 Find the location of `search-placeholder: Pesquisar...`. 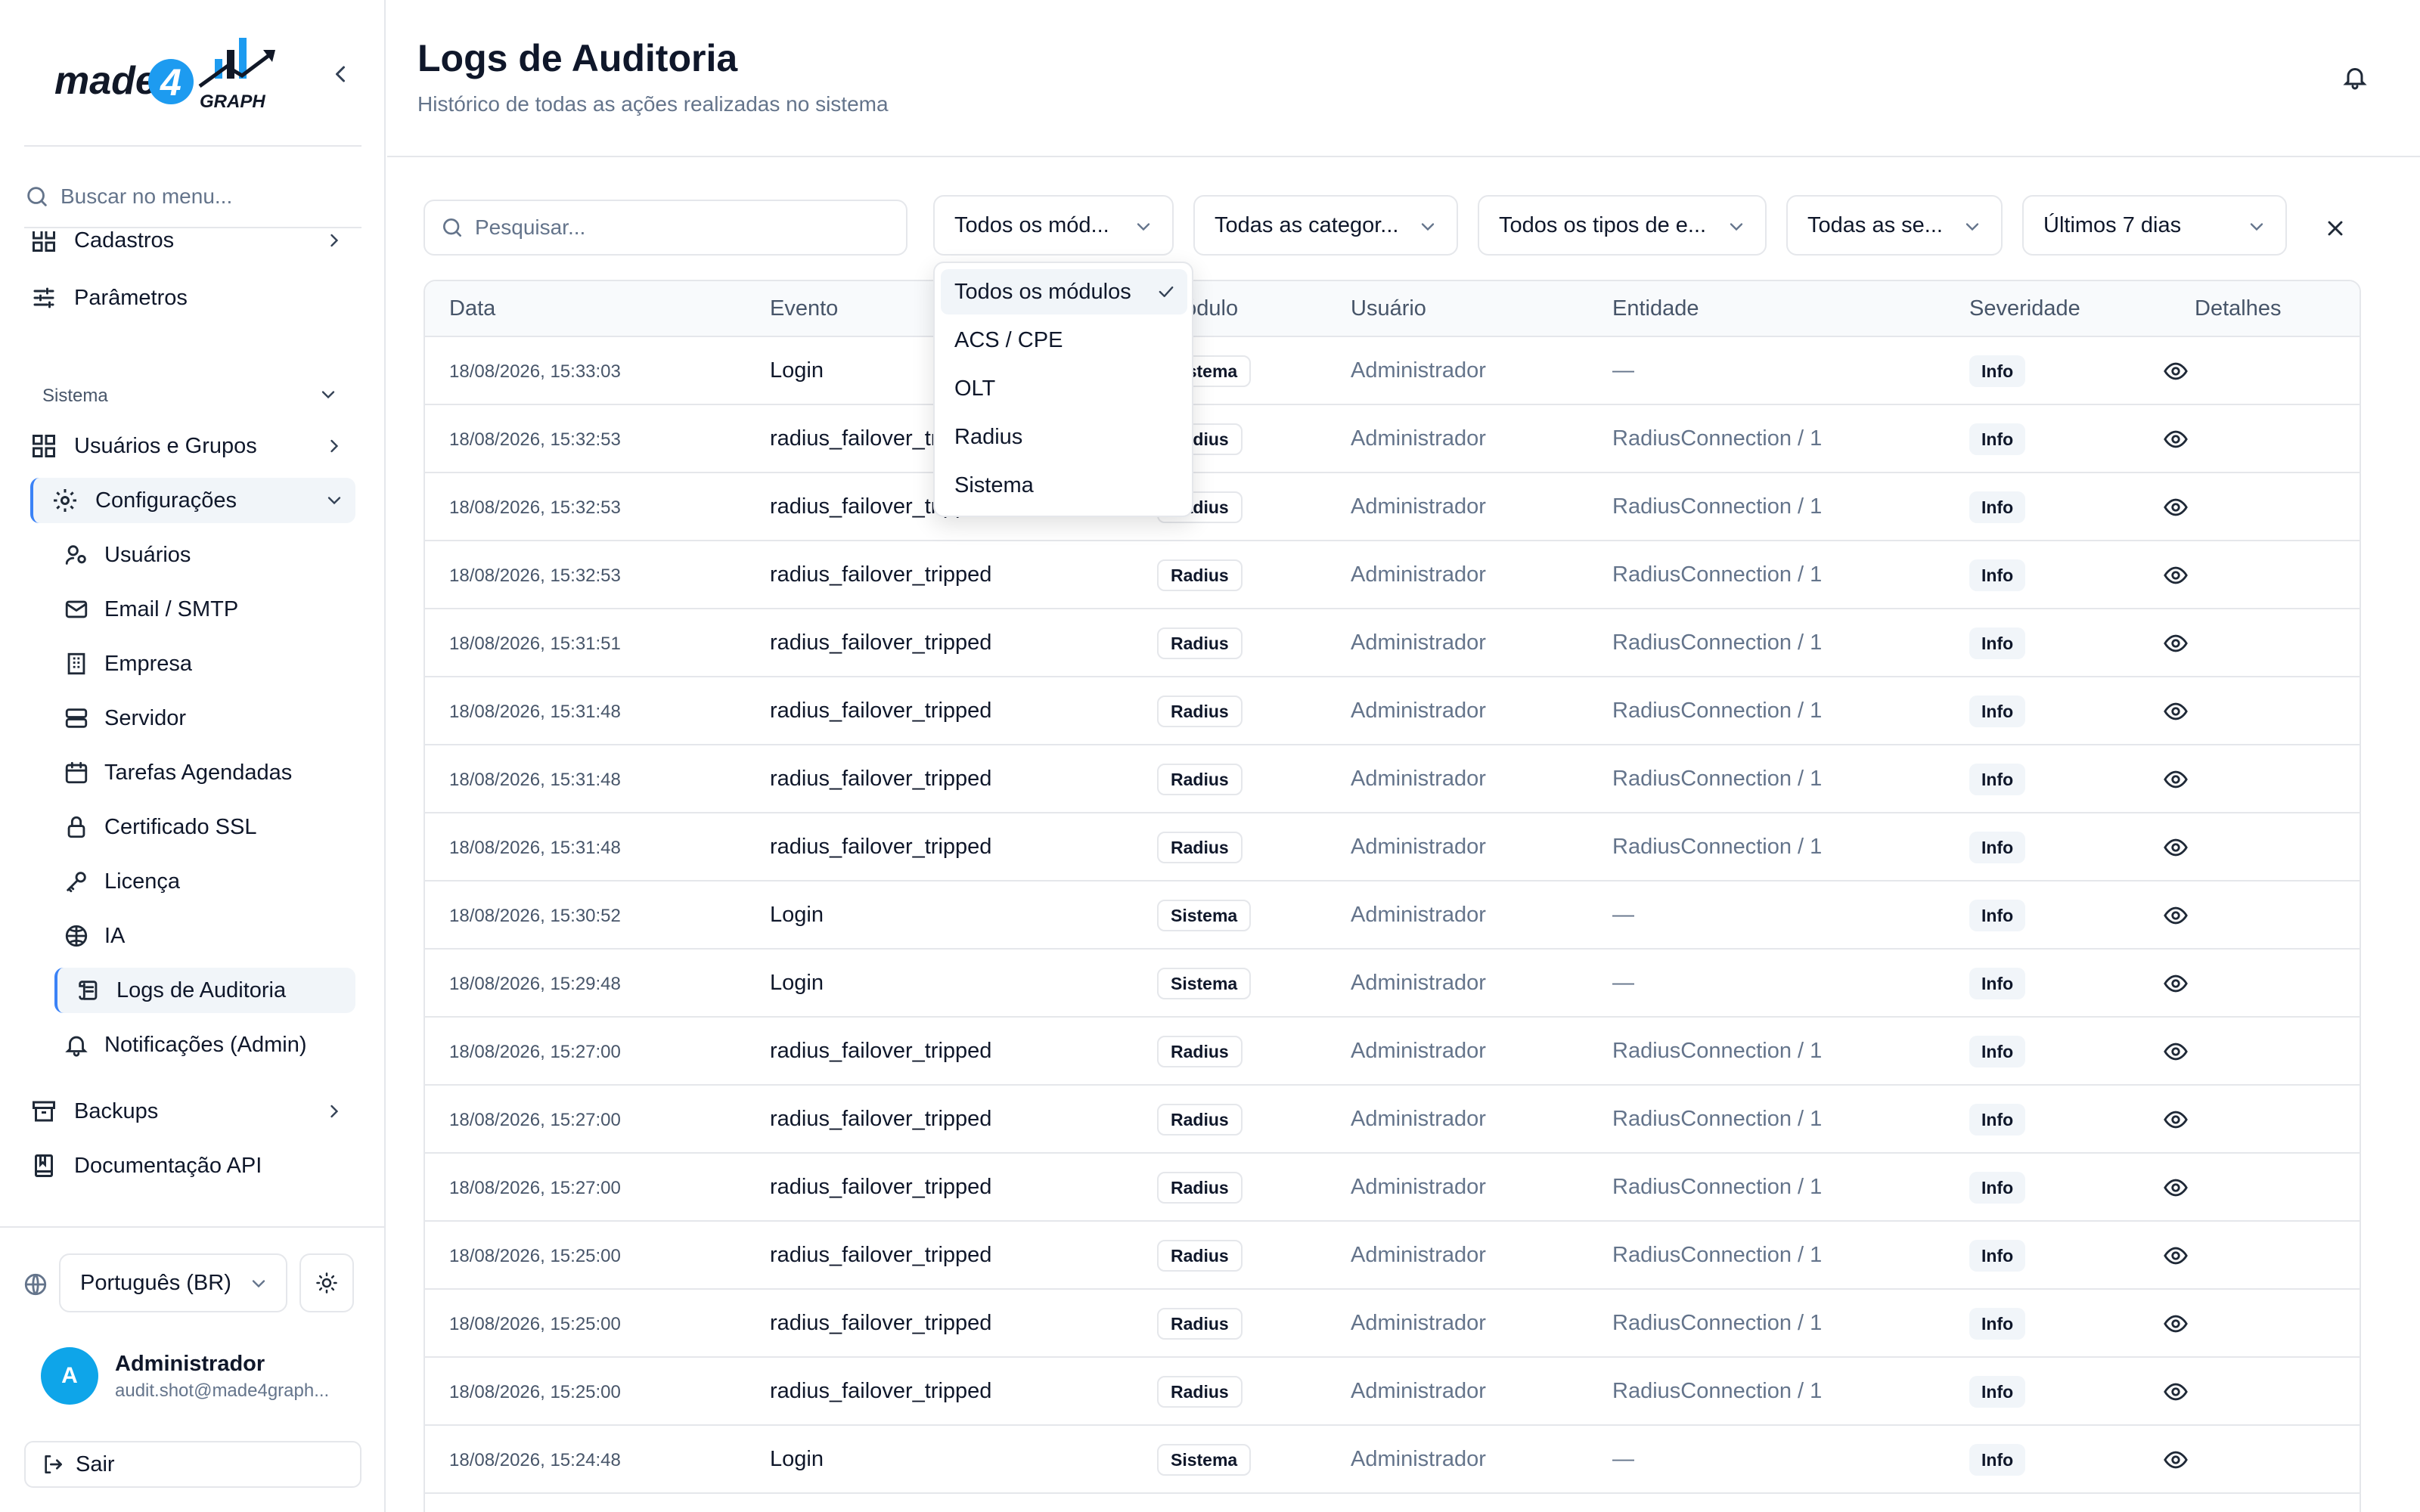

search-placeholder: Pesquisar... is located at coordinates (530, 227).